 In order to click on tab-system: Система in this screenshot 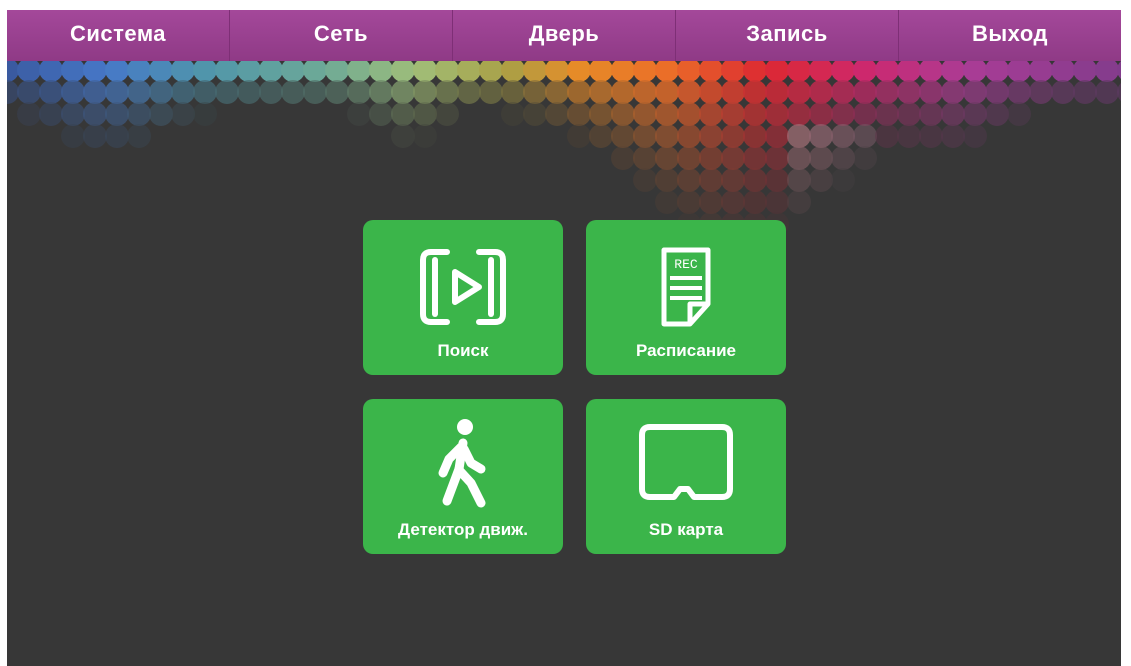, I will do `click(118, 35)`.